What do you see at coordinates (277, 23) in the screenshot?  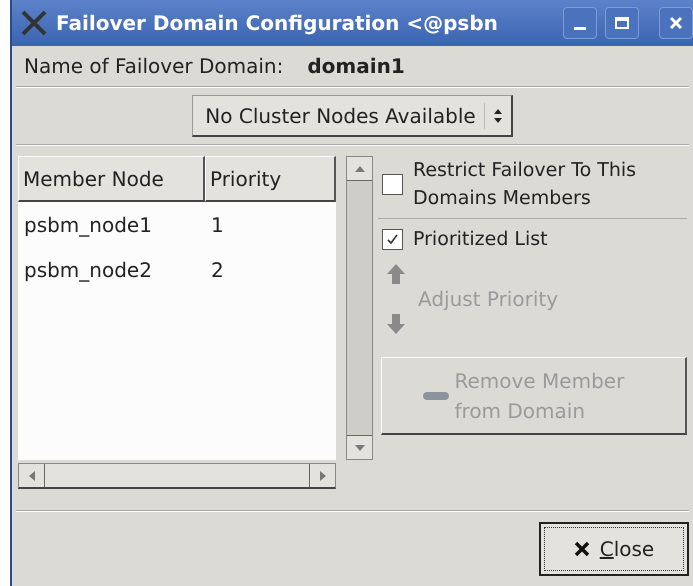 I see `window-title: Failover Domain Configuration <@psbn` at bounding box center [277, 23].